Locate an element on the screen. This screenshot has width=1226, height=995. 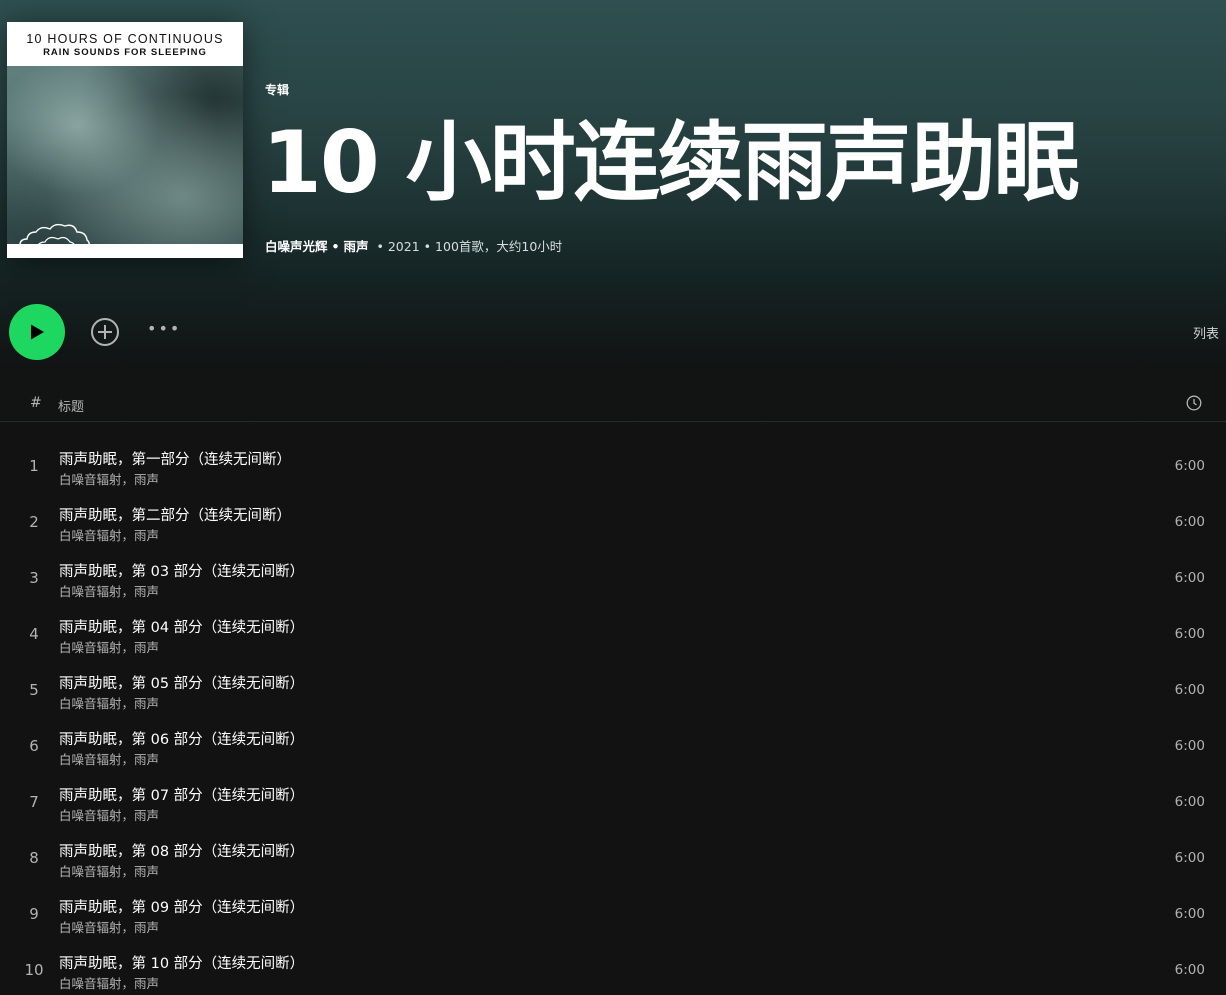
track-row: 1 雨声助眠，第一部分（连续无间断） 白噪音辐射，雨声 6:00 is located at coordinates (613, 465).